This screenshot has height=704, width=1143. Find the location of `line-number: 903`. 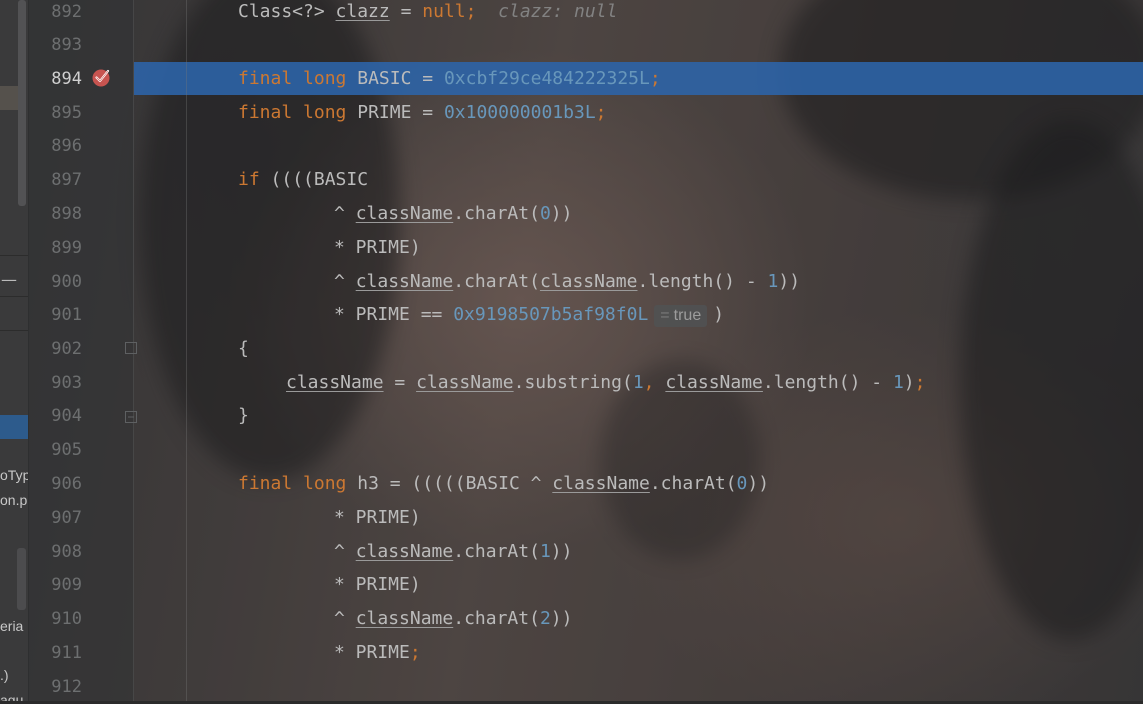

line-number: 903 is located at coordinates (66, 383).